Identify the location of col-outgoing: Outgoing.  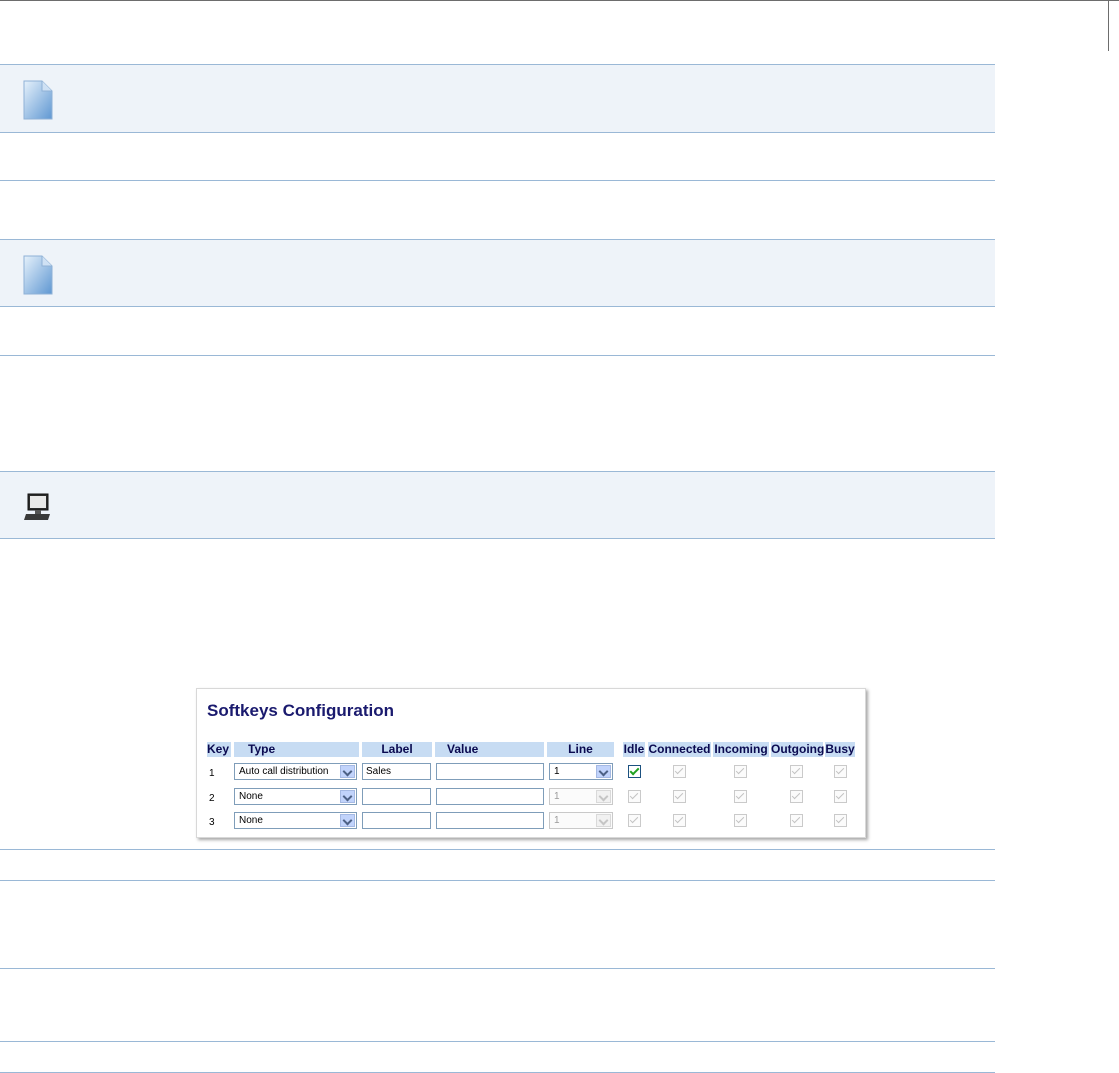
(798, 749).